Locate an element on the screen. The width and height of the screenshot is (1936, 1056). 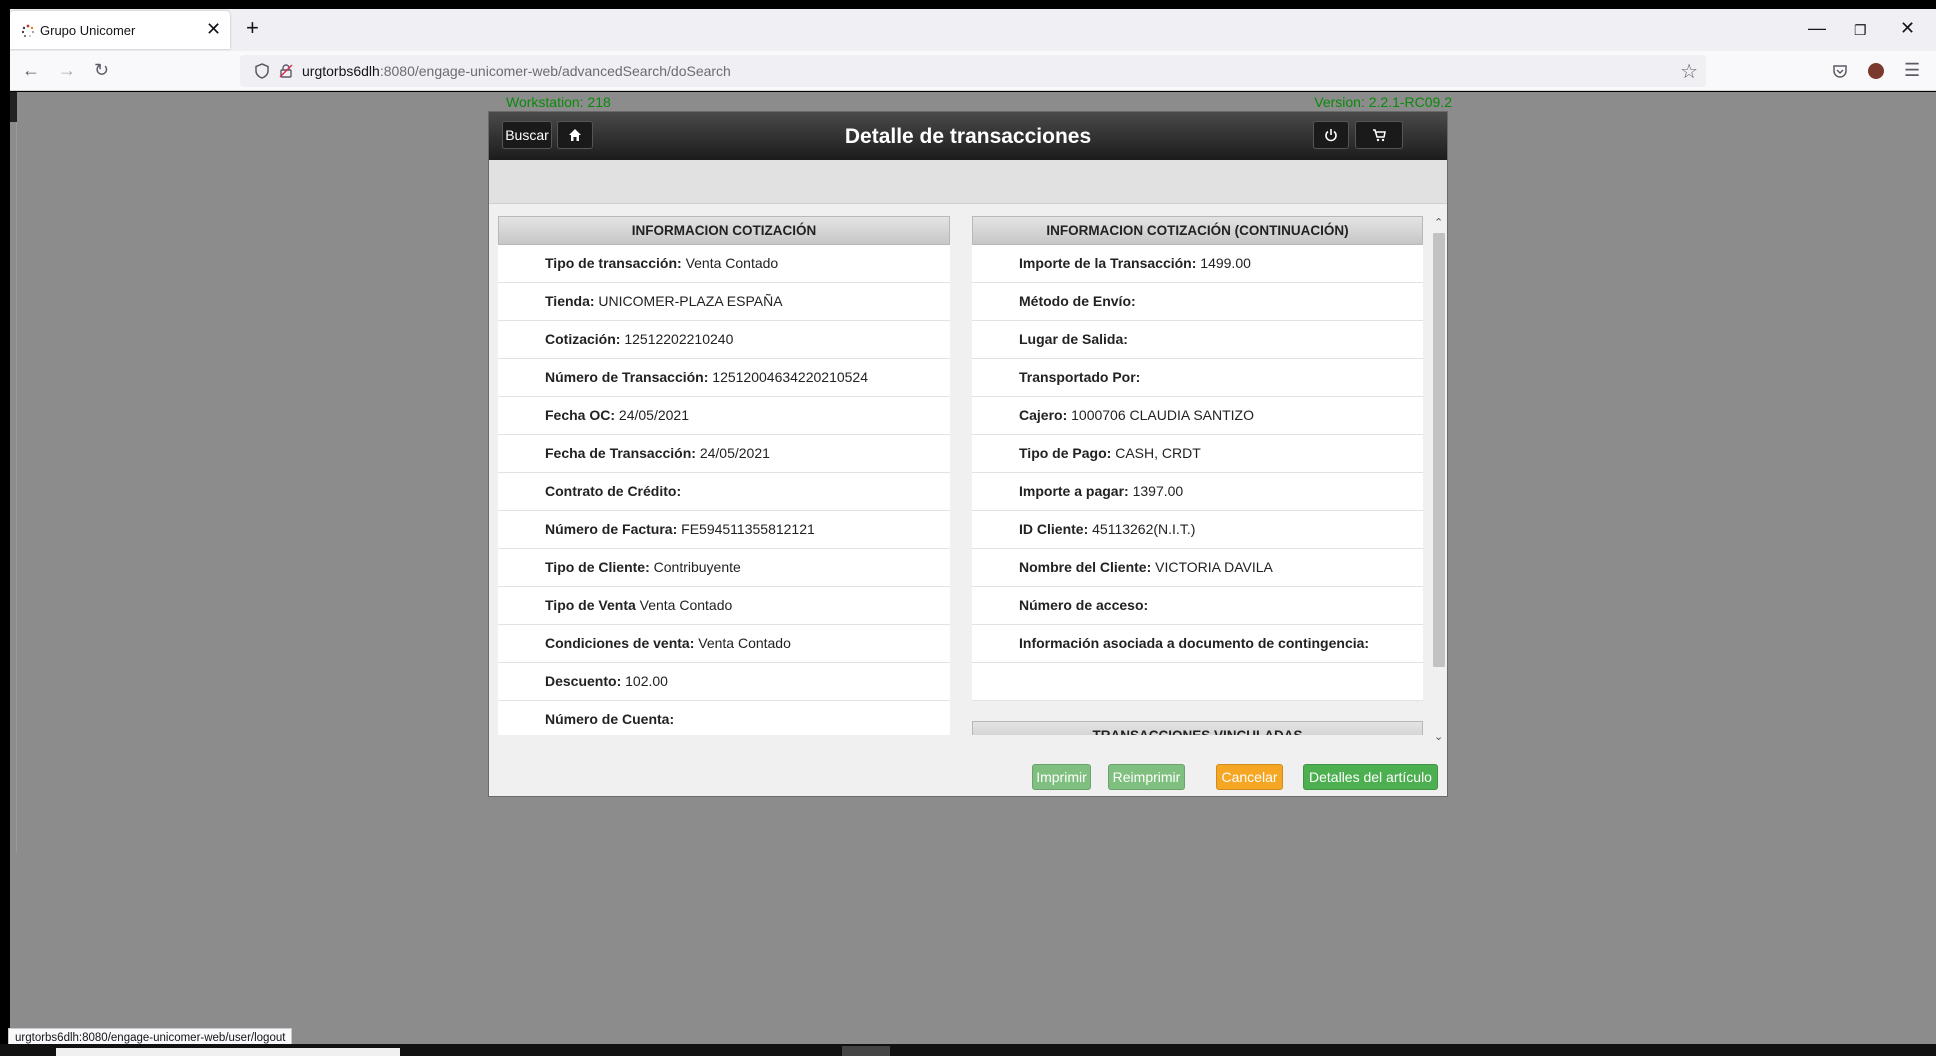
pocket-icon is located at coordinates (1840, 71).